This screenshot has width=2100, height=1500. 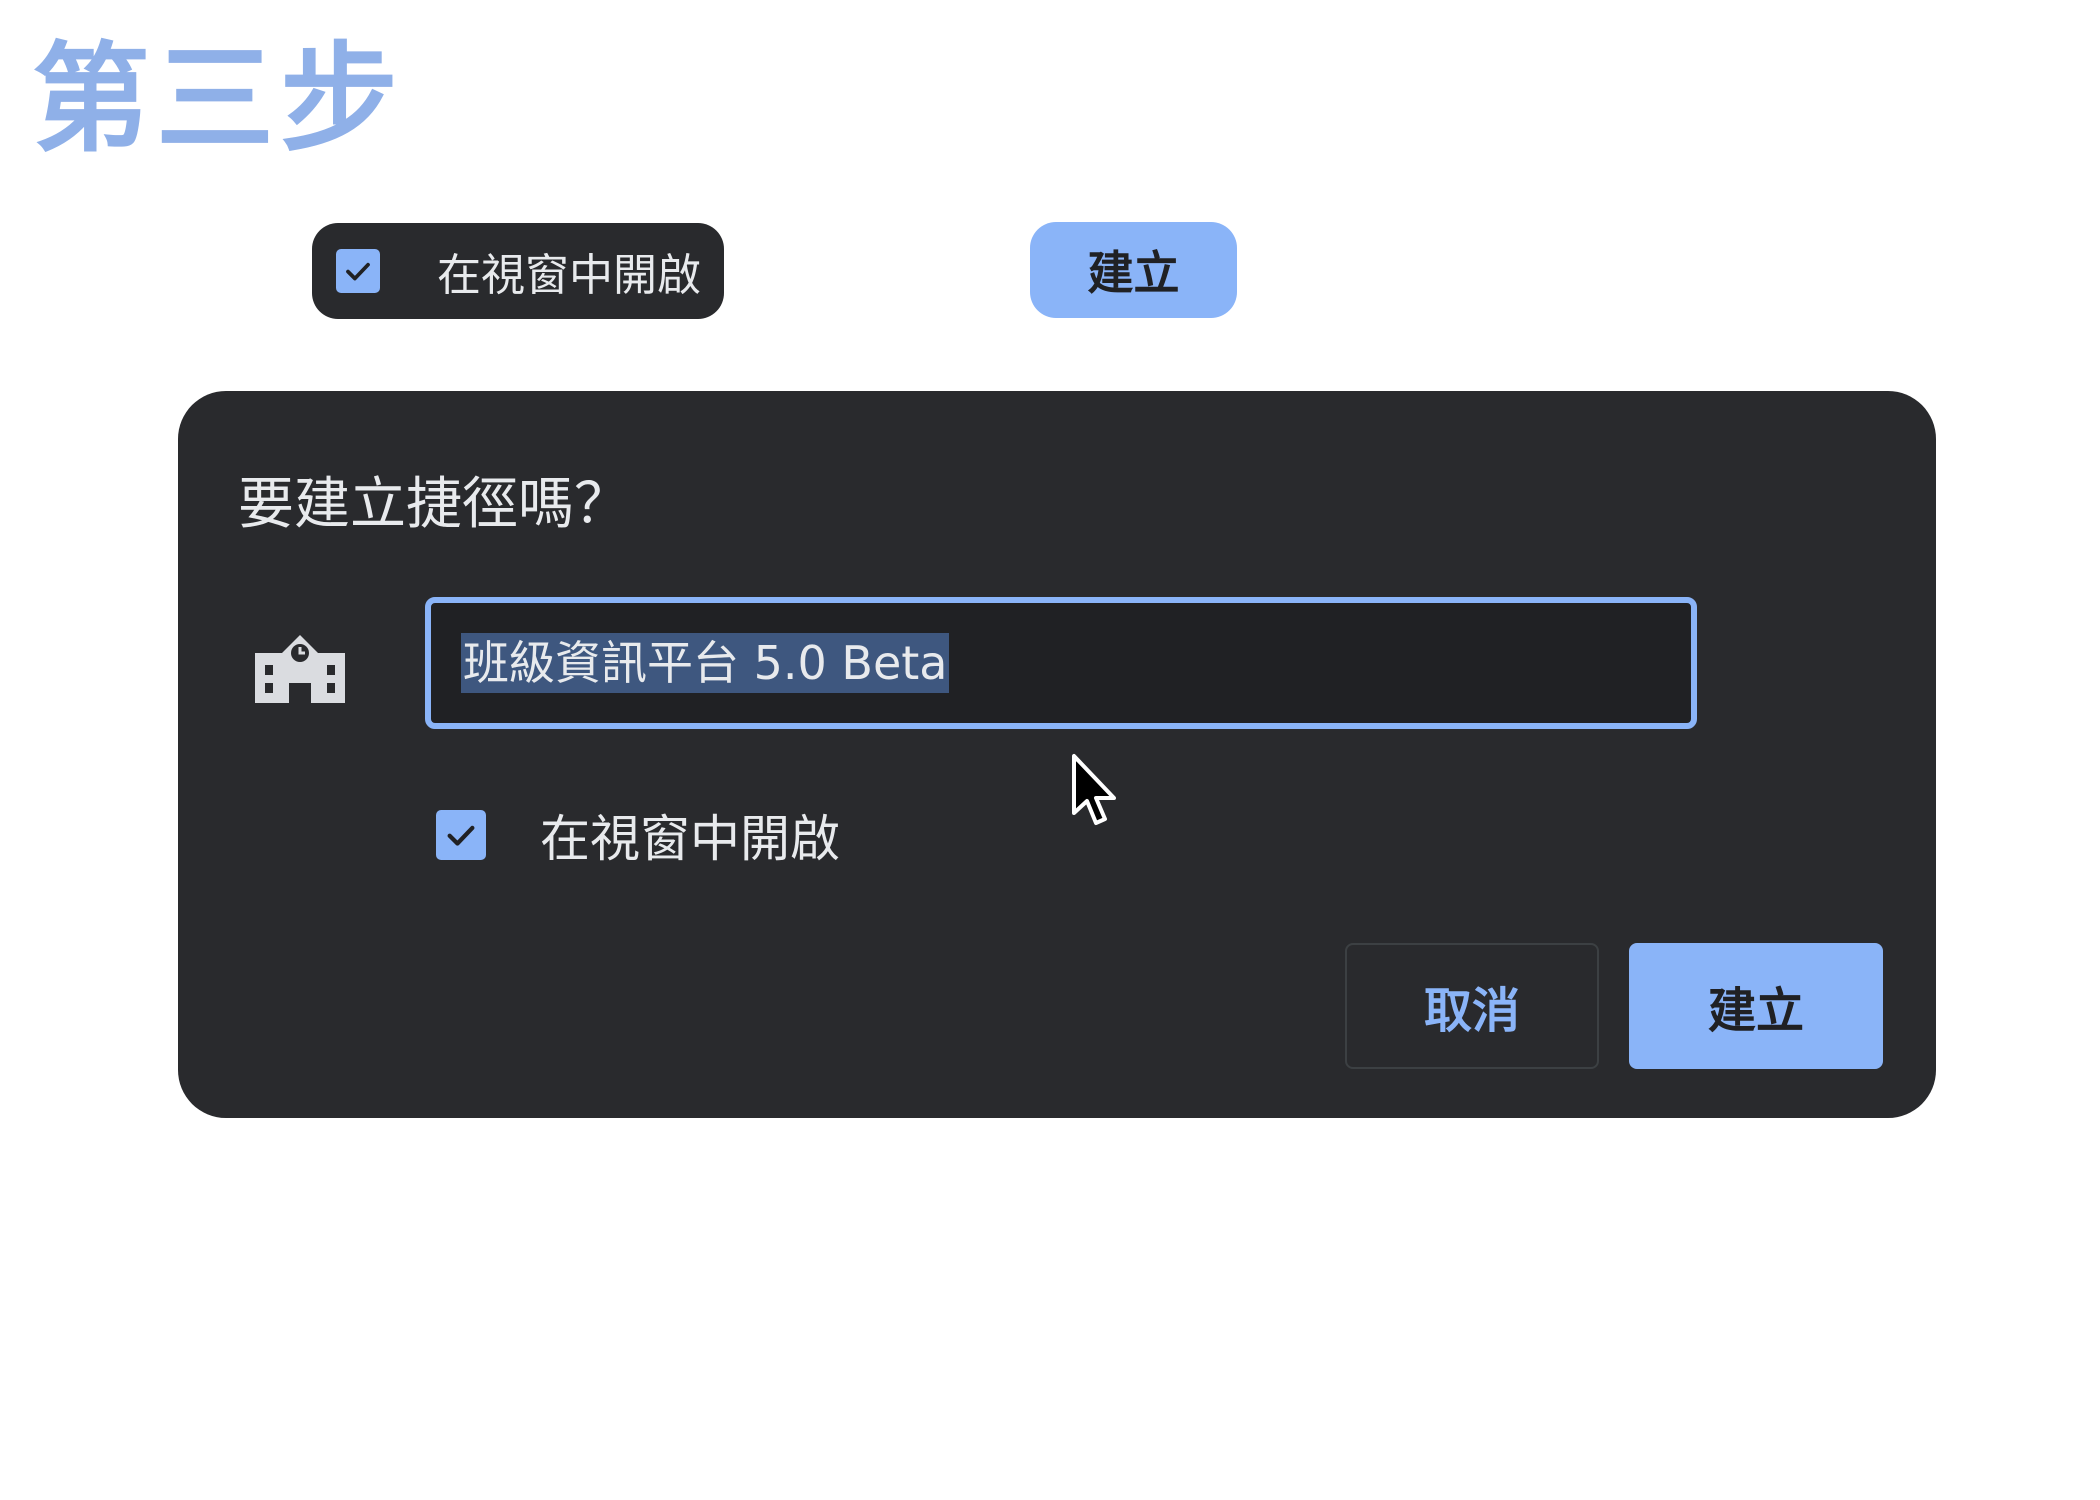 What do you see at coordinates (434, 504) in the screenshot?
I see `dialog-title: 要建立捷徑嗎？` at bounding box center [434, 504].